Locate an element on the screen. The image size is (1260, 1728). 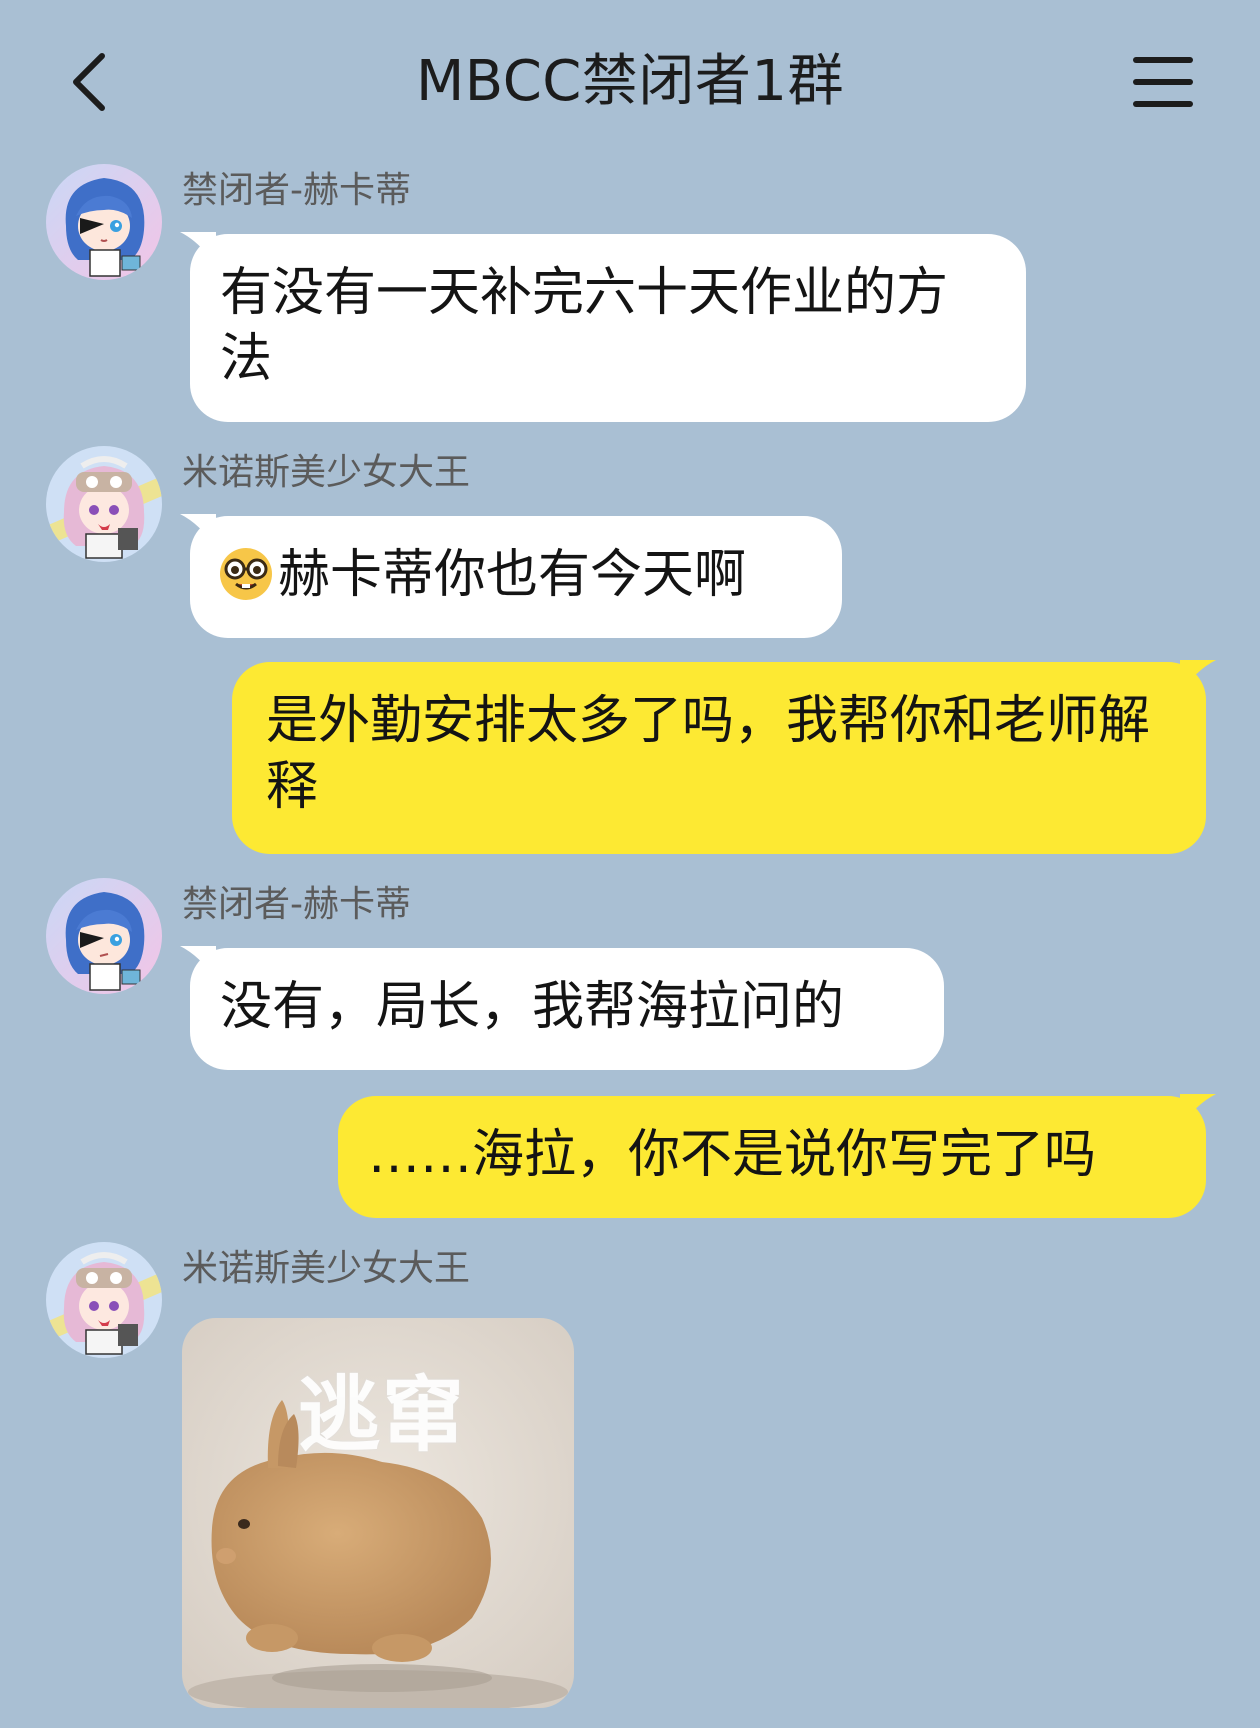
hamburger-menu-icon is located at coordinates (1163, 82).